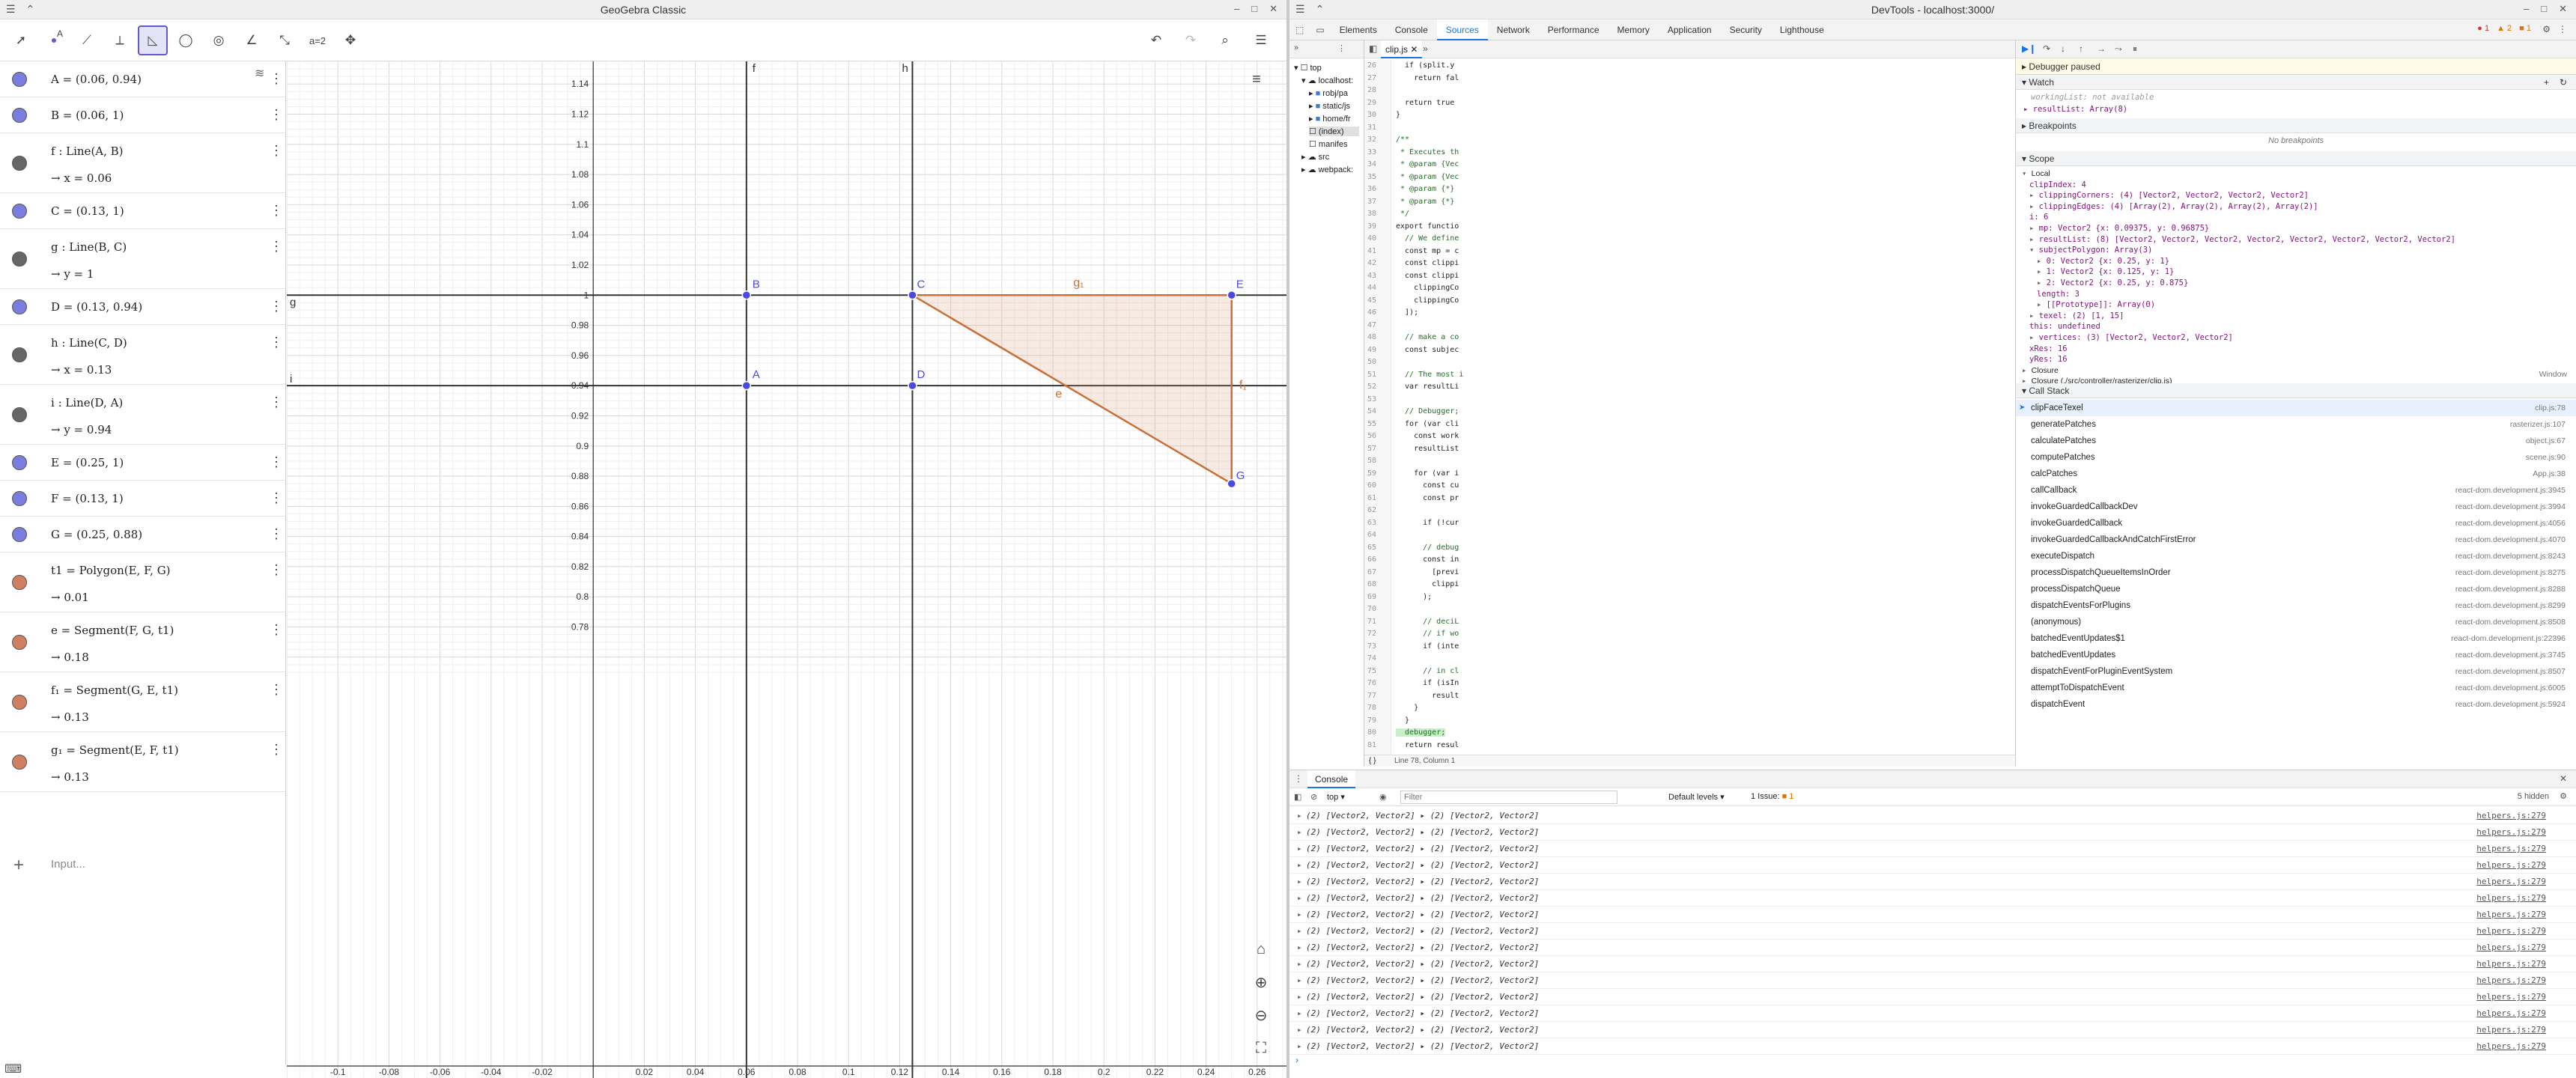  Describe the element at coordinates (1371, 732) in the screenshot. I see `line-number: 80` at that location.